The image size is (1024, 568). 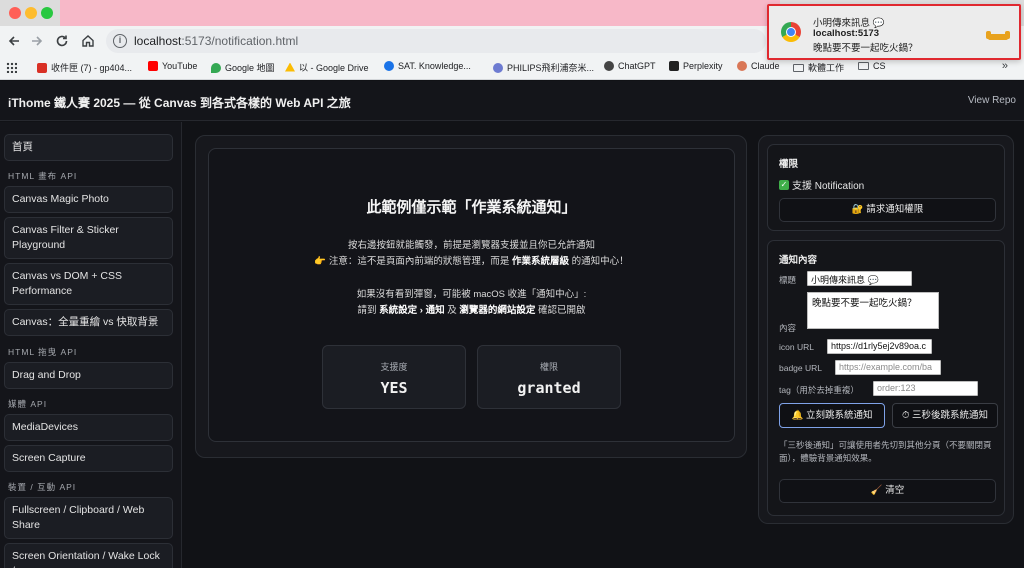 I want to click on content-textarea: 晚點要不要一起吃火鍋？, so click(x=873, y=310).